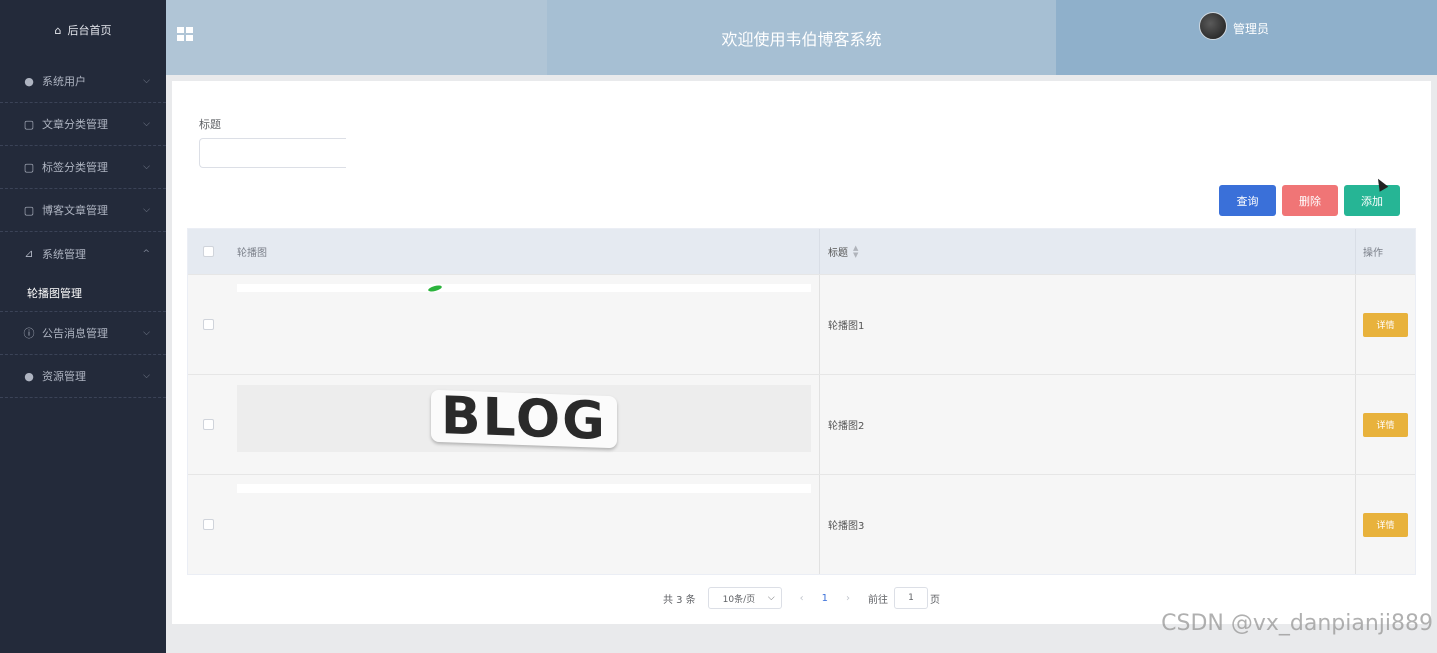 The height and width of the screenshot is (653, 1437). I want to click on table-row: 轮播图1 详情, so click(801, 324).